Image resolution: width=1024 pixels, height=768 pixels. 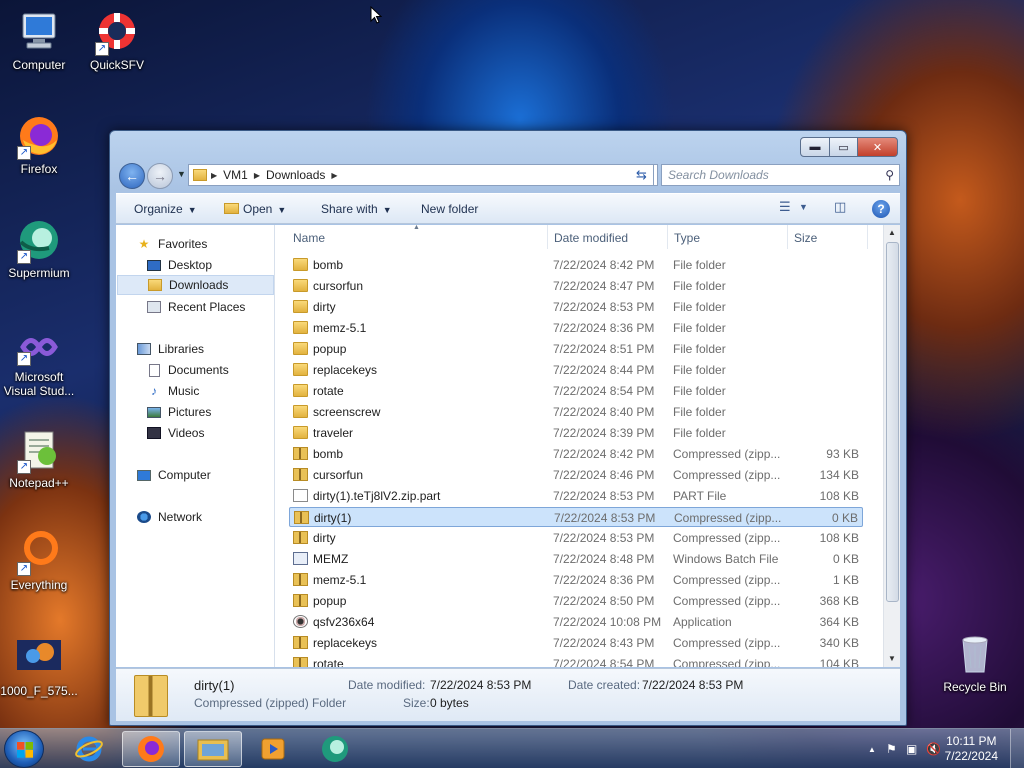 What do you see at coordinates (151, 749) in the screenshot?
I see `taskbar-firefox` at bounding box center [151, 749].